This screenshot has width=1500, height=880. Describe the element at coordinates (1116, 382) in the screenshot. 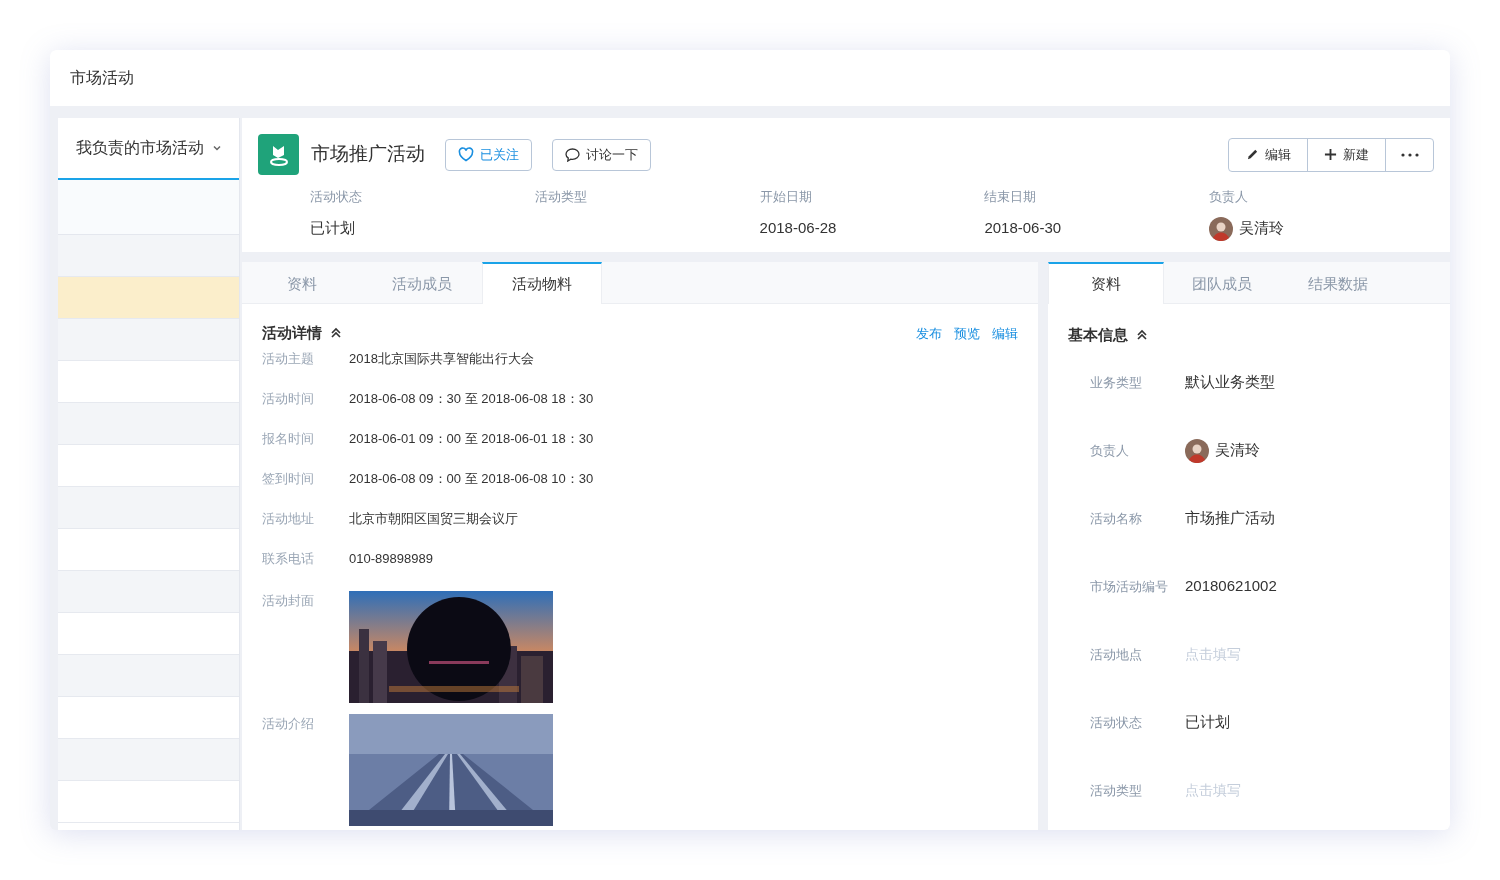

I see `field-label: 业务类型` at that location.